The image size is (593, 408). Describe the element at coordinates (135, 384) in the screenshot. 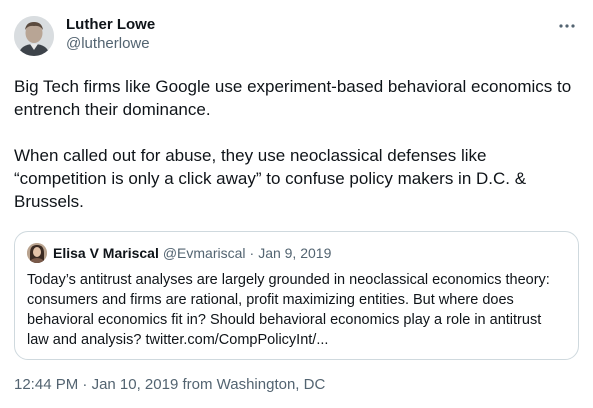

I see `tweet-date: Jan 10, 2019` at that location.